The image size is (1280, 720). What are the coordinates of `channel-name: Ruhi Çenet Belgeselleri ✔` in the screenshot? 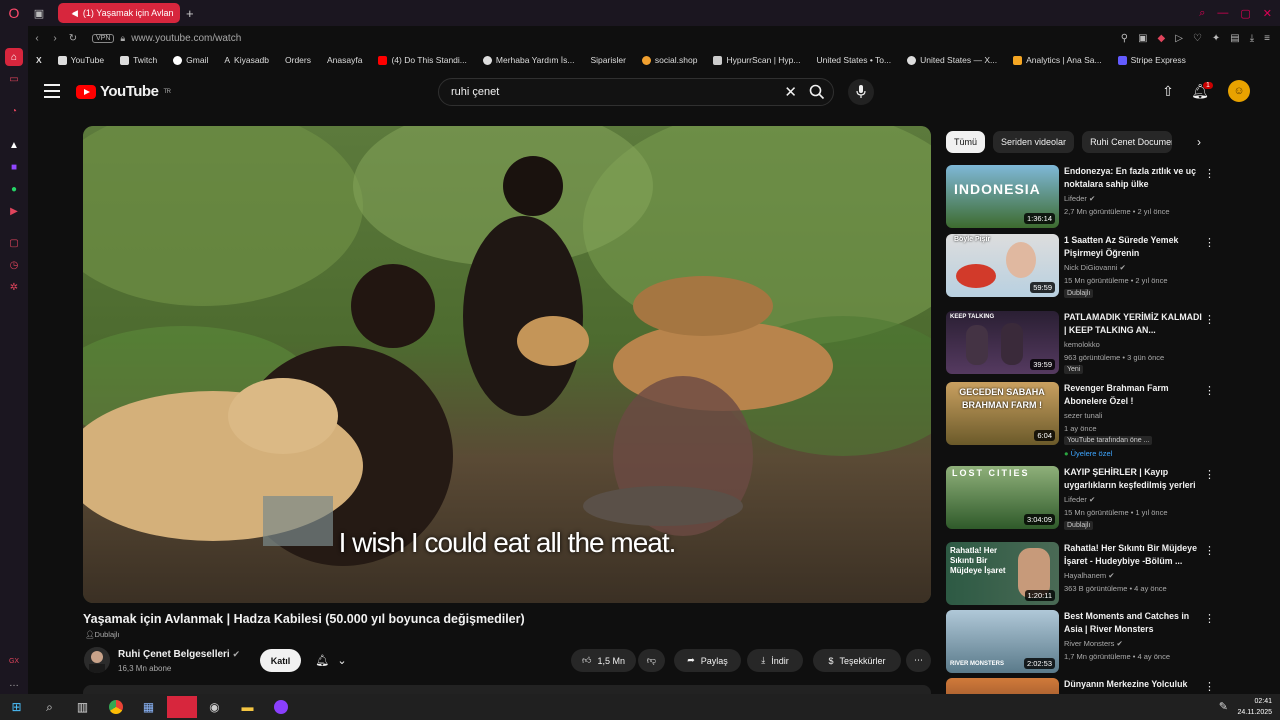 It's located at (179, 654).